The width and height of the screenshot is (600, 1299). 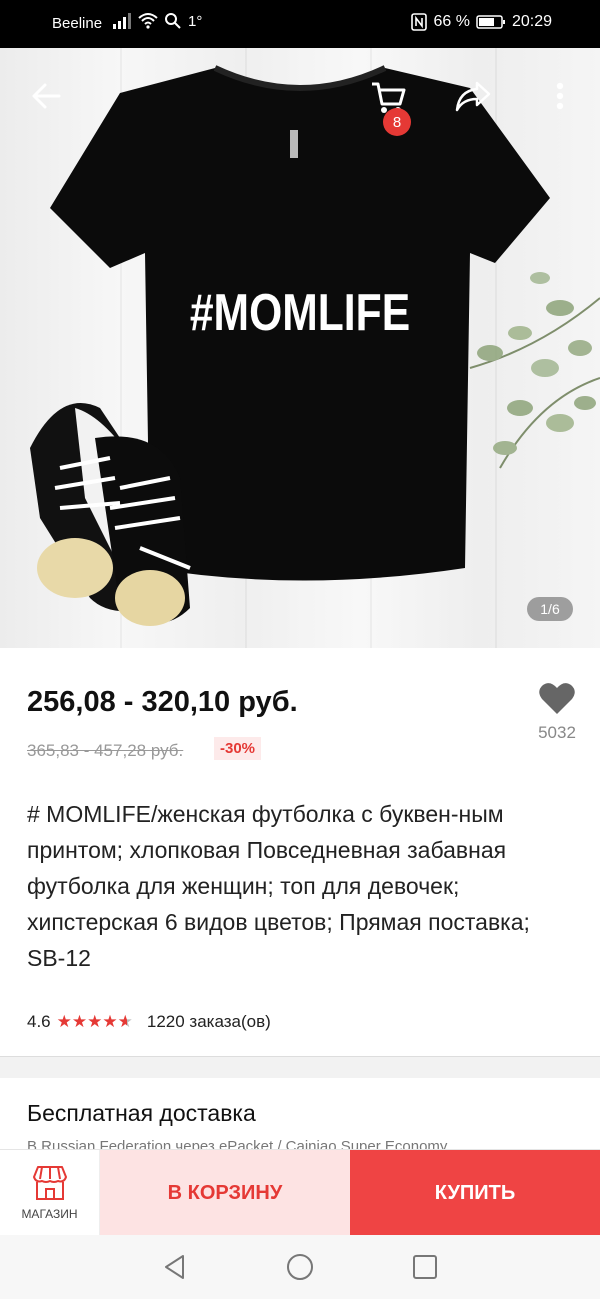 I want to click on battery-icon, so click(x=490, y=22).